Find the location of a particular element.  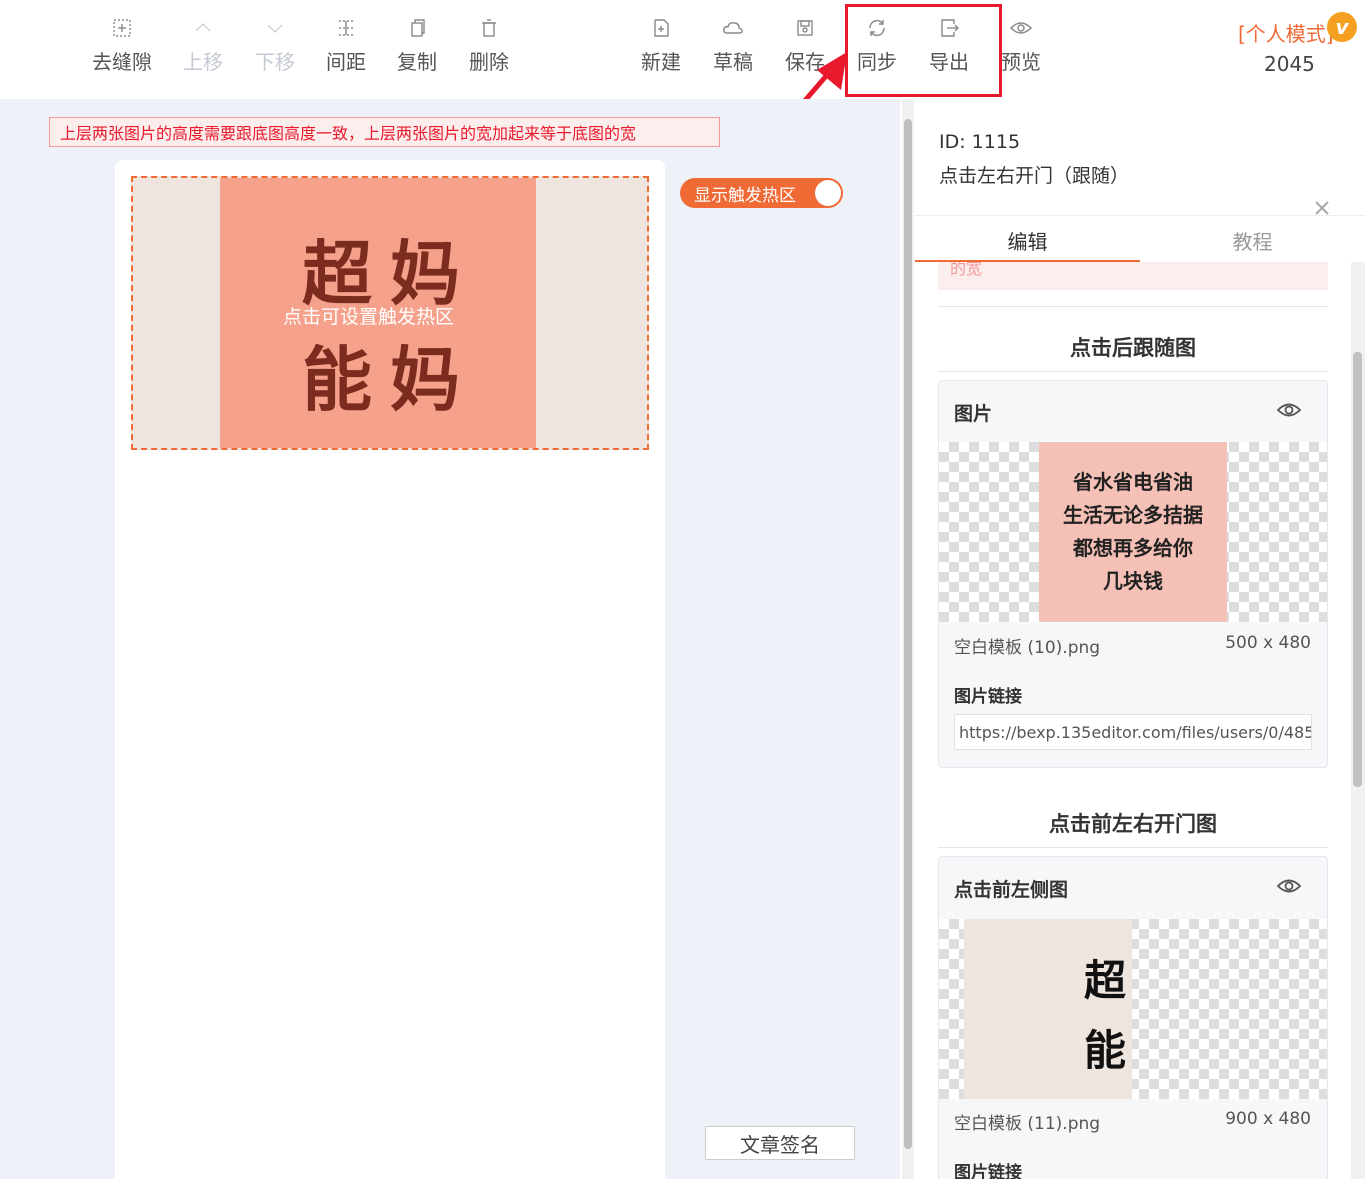

delete-button: 删除 is located at coordinates (489, 45).